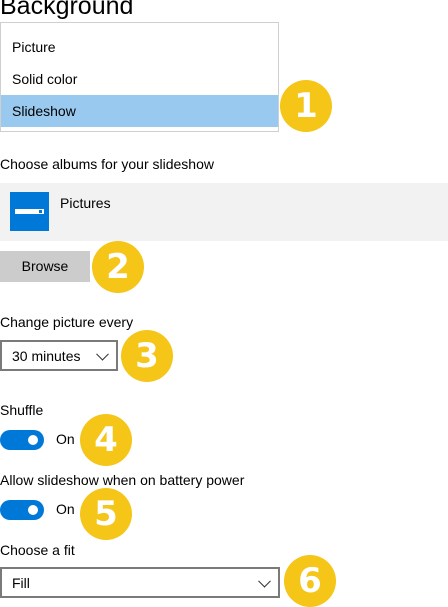 The height and width of the screenshot is (607, 448). I want to click on albums-label: Choose albums for your slideshow, so click(107, 164).